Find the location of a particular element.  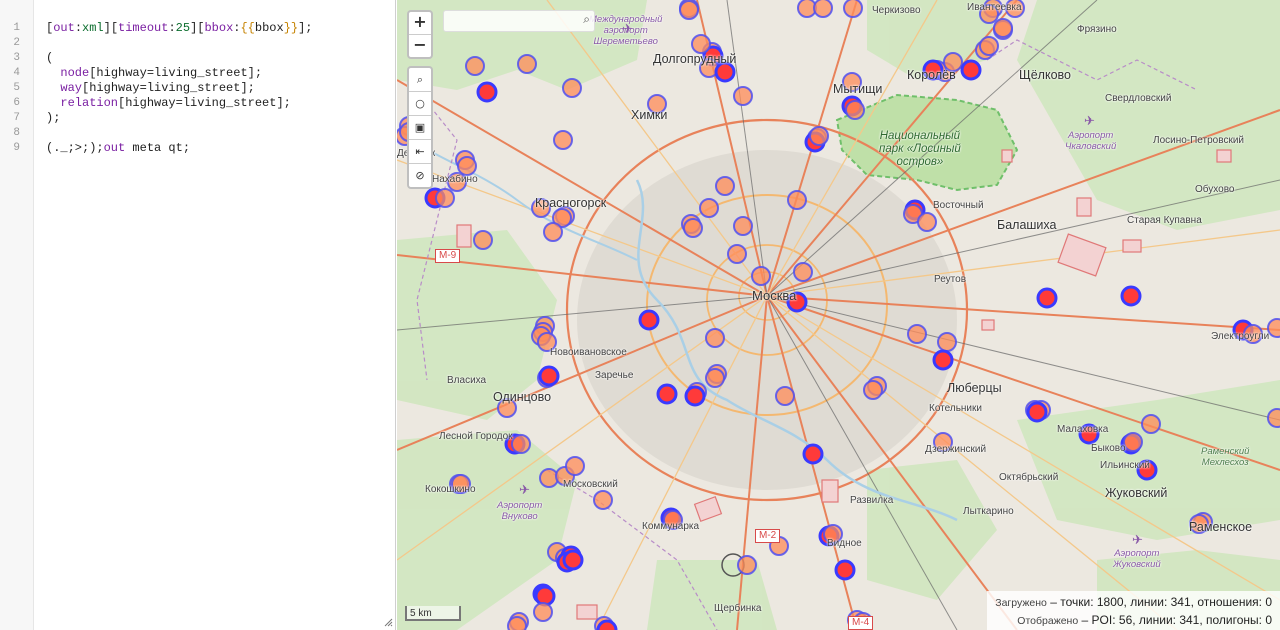

airport-plane-icon: ✈ is located at coordinates (627, 29).